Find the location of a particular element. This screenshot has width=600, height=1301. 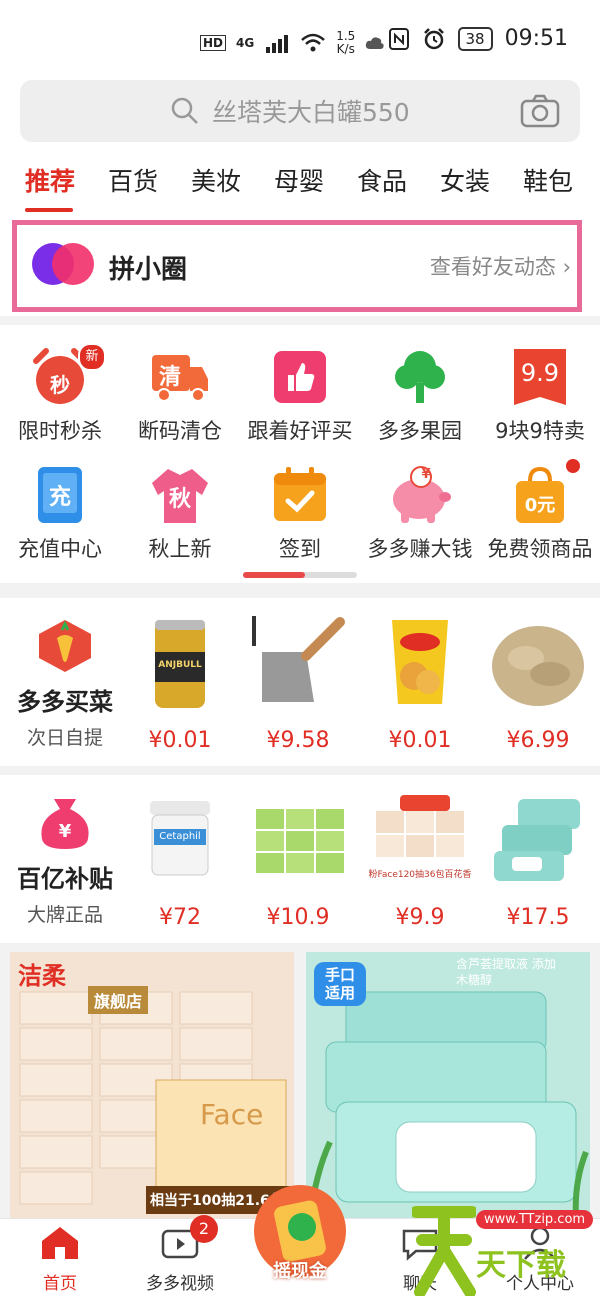

page-indicator-active is located at coordinates (274, 575).